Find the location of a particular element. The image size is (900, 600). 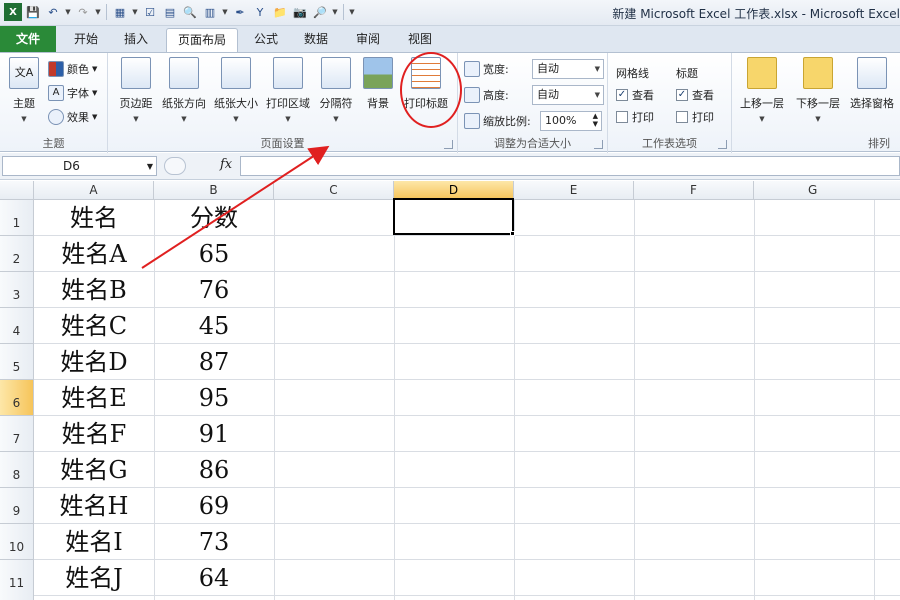

arrow-line is located at coordinates (235, 207).